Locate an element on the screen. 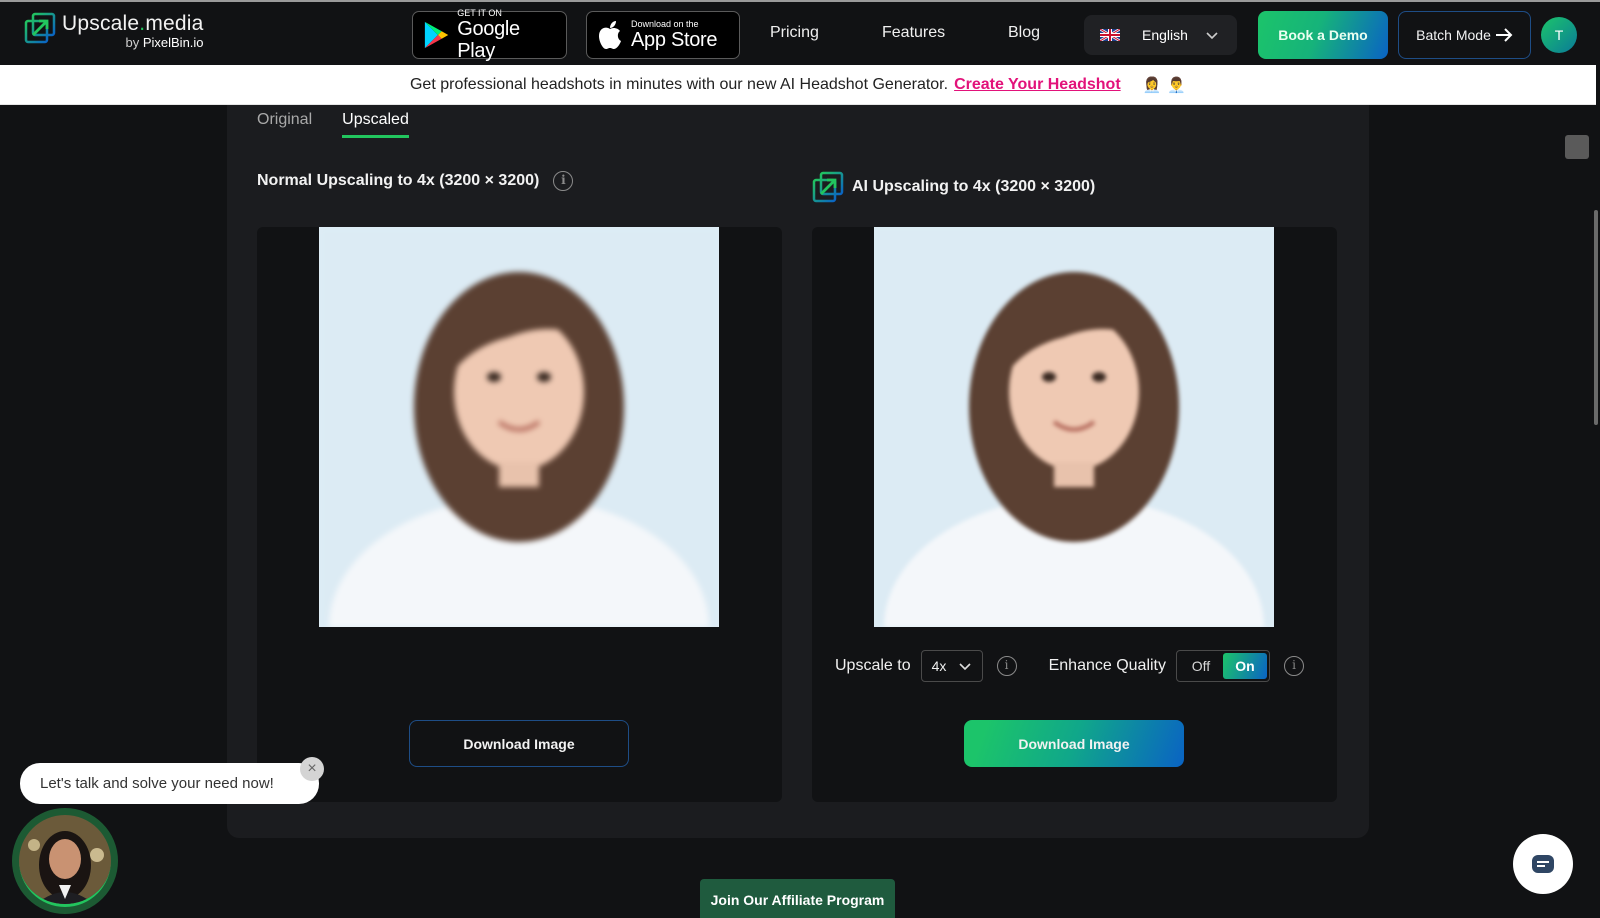 This screenshot has height=918, width=1600. nav-features: Features is located at coordinates (913, 33).